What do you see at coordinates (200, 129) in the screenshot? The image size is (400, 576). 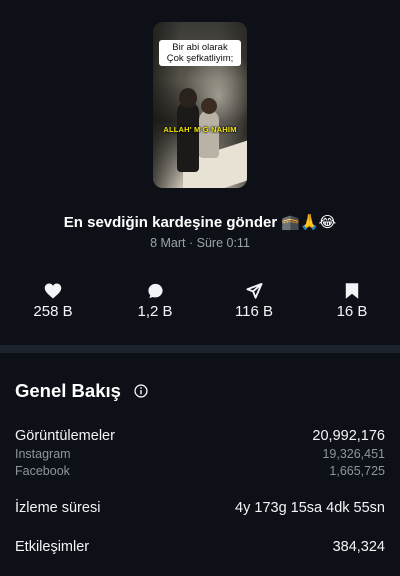 I see `thumbnail-overlay-text: ALLAH' M G NAHIM` at bounding box center [200, 129].